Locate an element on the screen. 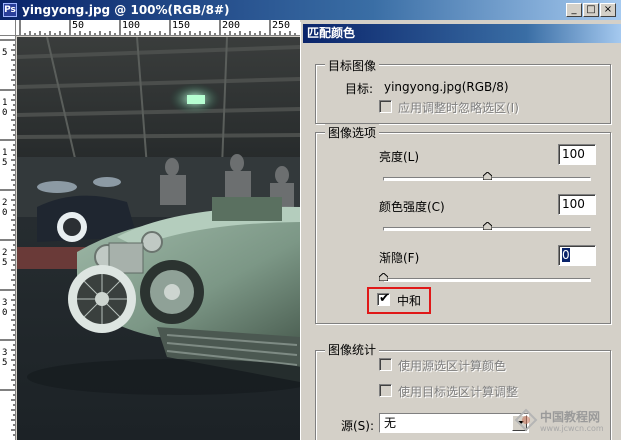 This screenshot has height=440, width=621. target-label: 目标: is located at coordinates (359, 89).